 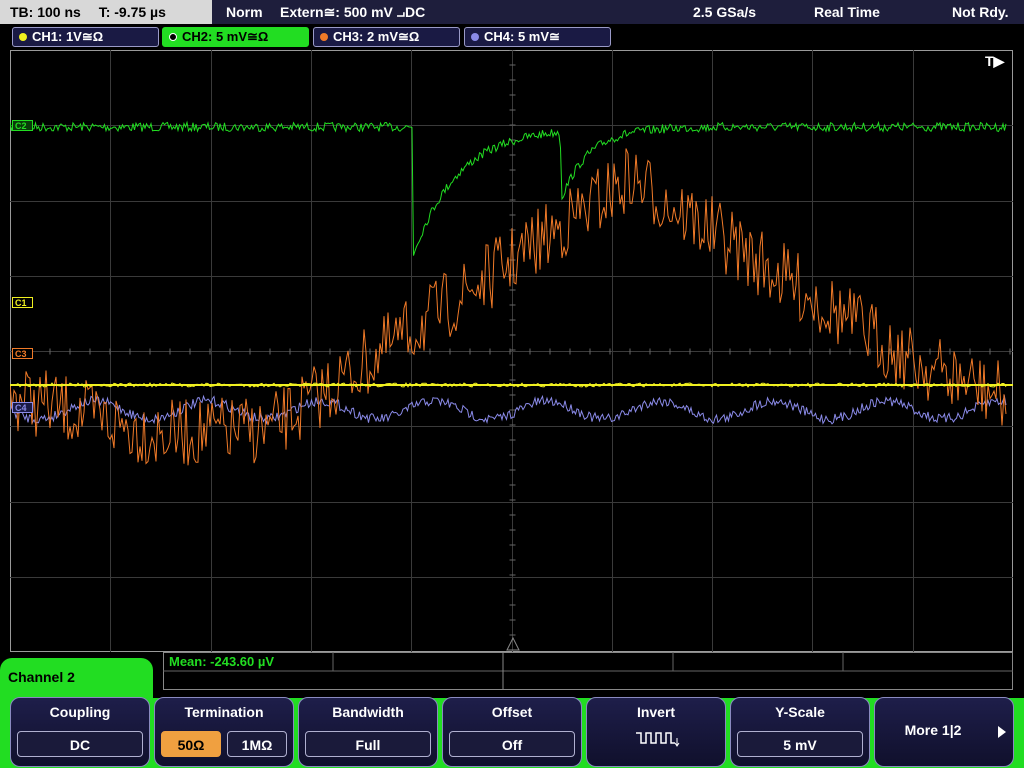 I want to click on menu-title-tab: Channel 2, so click(x=76, y=678).